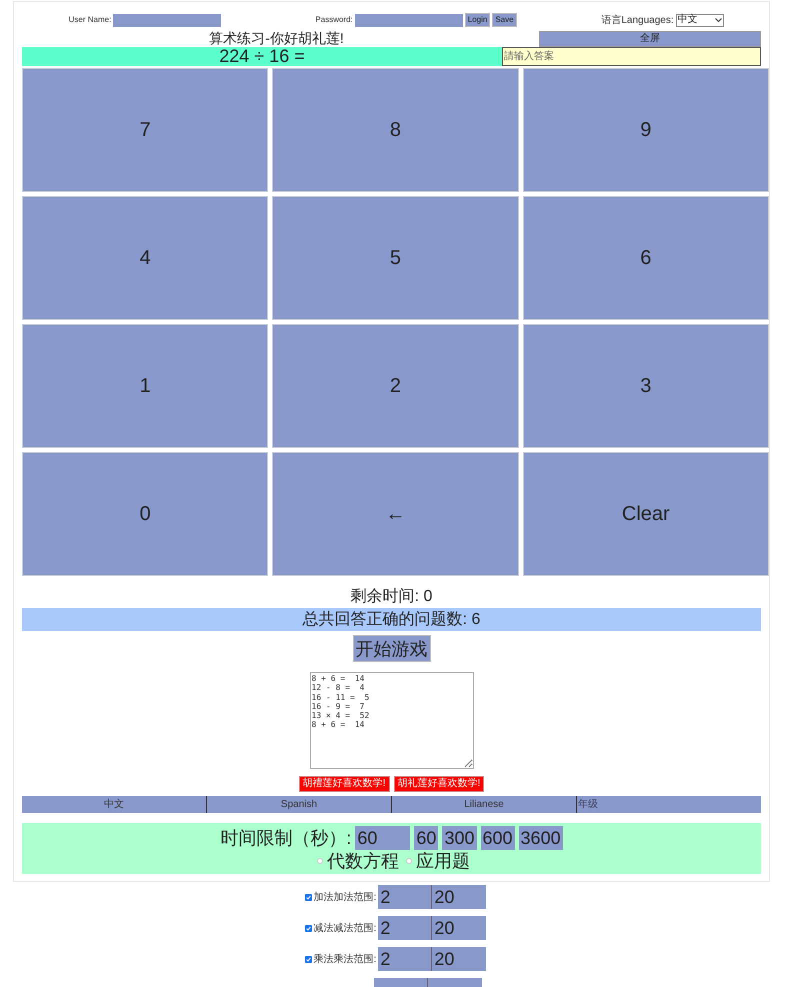 The image size is (791, 987). Describe the element at coordinates (382, 838) in the screenshot. I see `time-limit-field: 60` at that location.